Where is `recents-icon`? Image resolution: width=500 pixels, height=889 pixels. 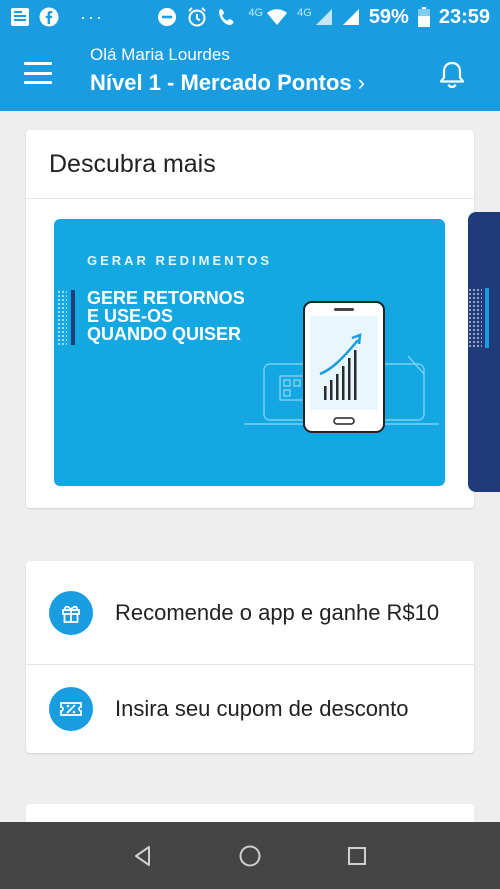 recents-icon is located at coordinates (356, 855).